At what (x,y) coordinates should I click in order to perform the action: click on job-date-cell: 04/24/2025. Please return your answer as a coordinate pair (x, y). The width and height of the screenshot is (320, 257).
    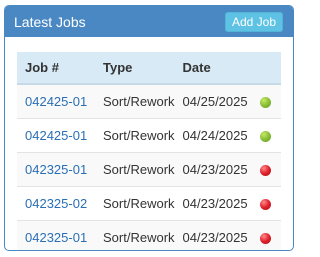
    Looking at the image, I should click on (212, 135).